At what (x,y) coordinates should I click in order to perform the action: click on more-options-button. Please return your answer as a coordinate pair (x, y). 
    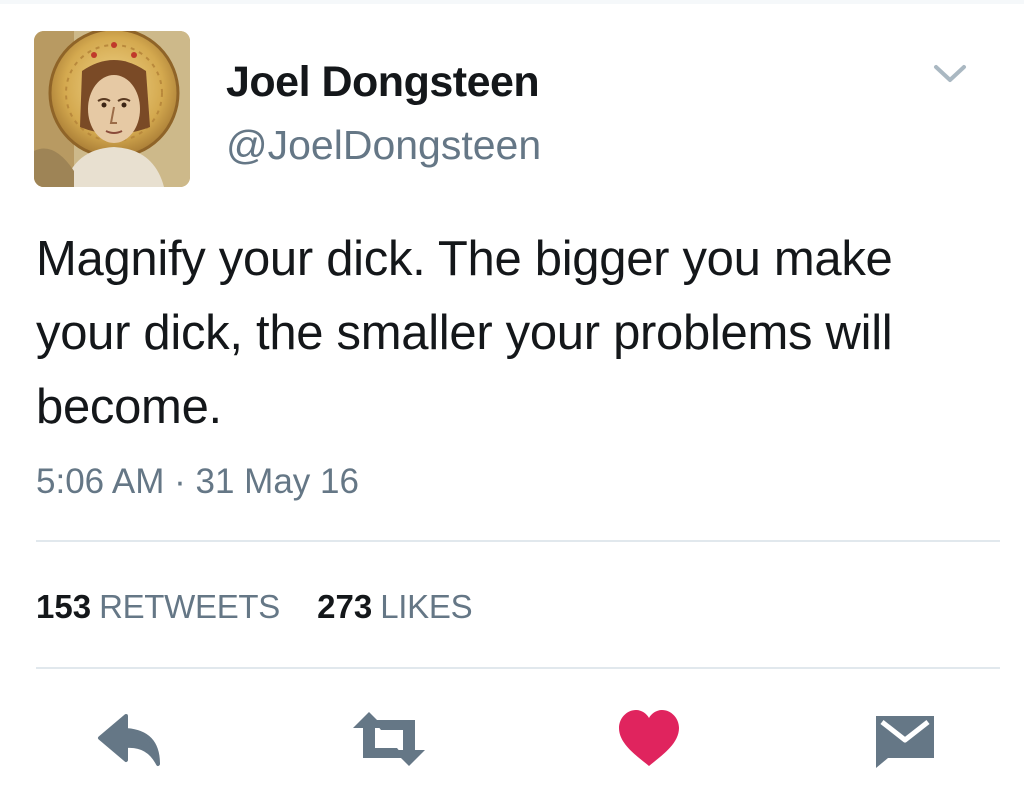
    Looking at the image, I should click on (950, 73).